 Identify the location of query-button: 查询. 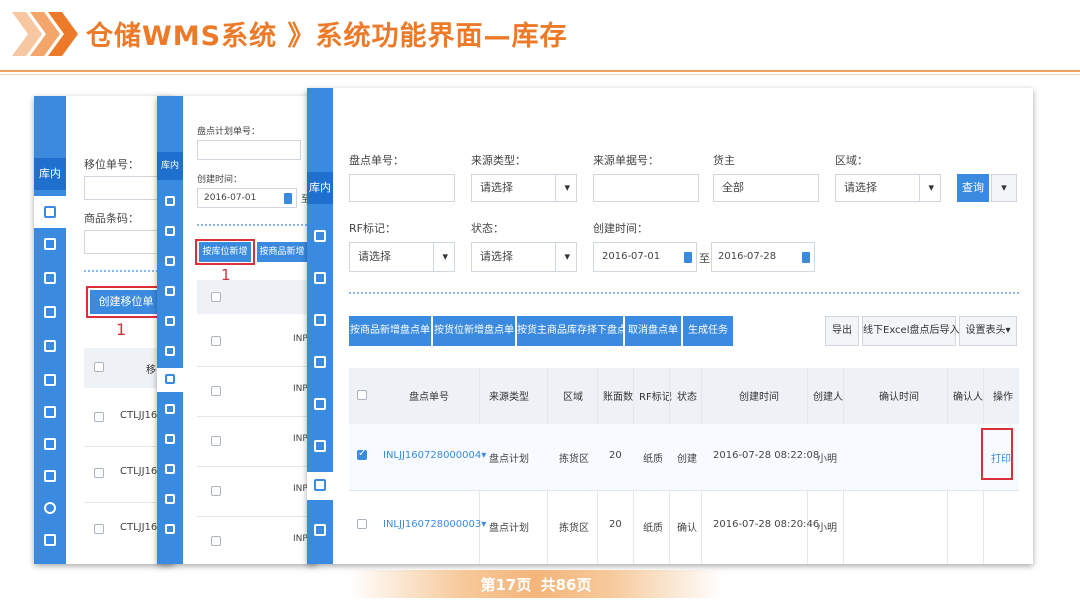
(973, 188).